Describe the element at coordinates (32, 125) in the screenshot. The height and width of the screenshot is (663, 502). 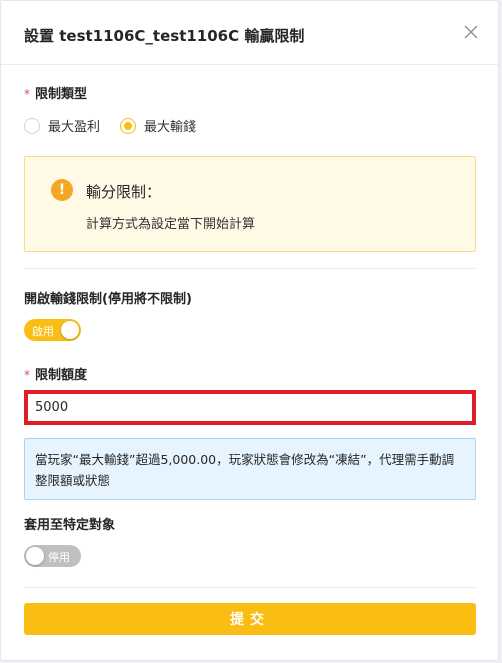
I see `radio-circle` at that location.